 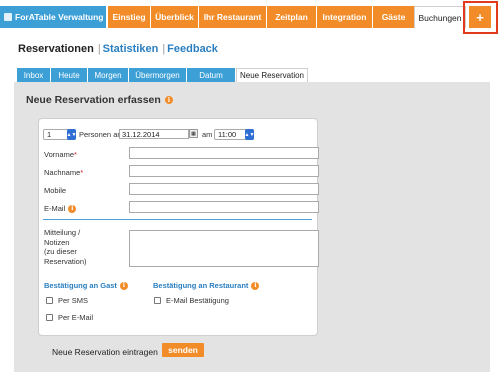 I want to click on notes-label-line: Reservation), so click(x=65, y=261).